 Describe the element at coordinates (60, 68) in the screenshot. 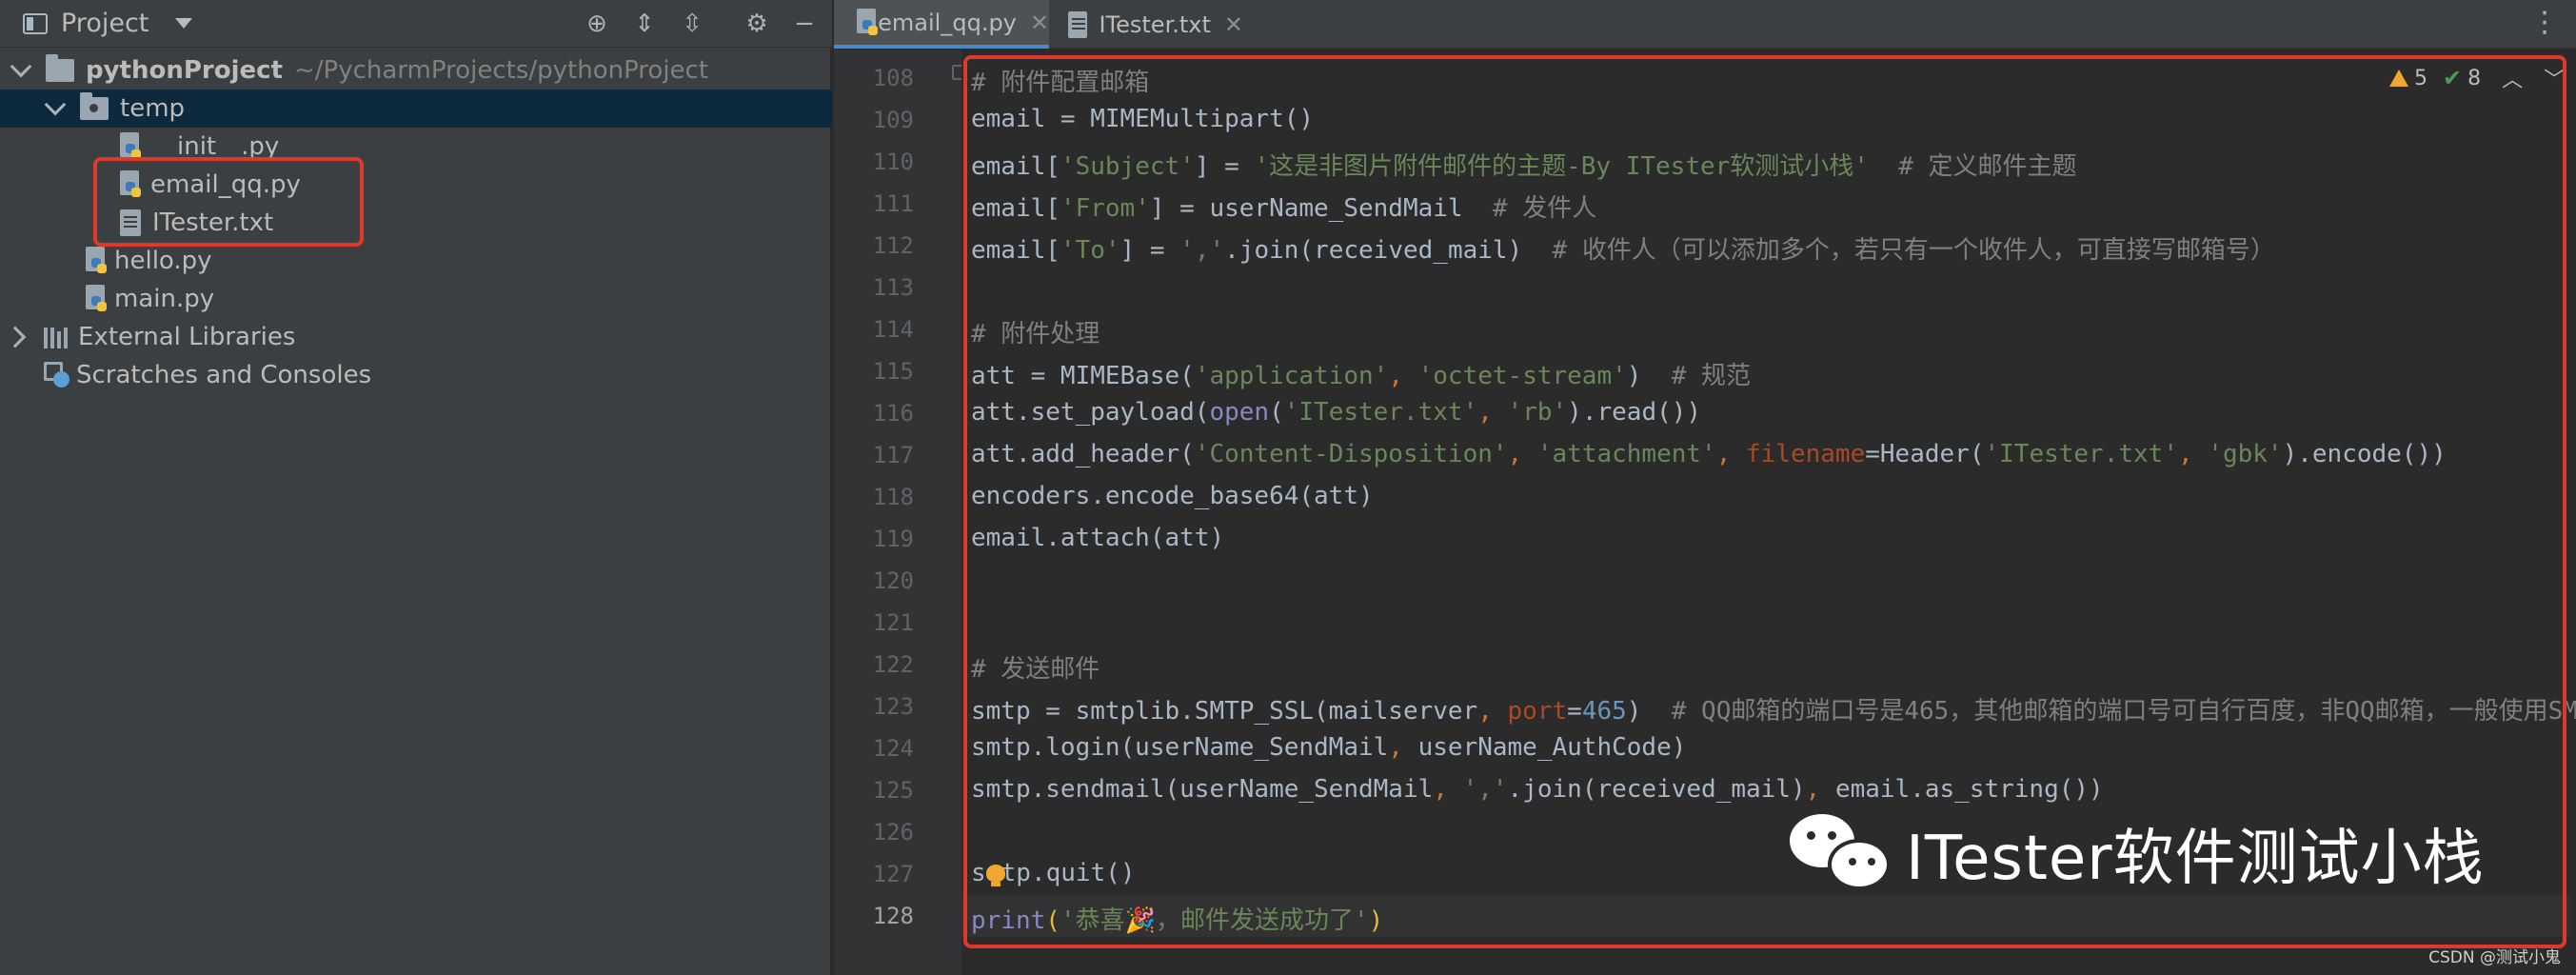

I see `folder-icon` at that location.